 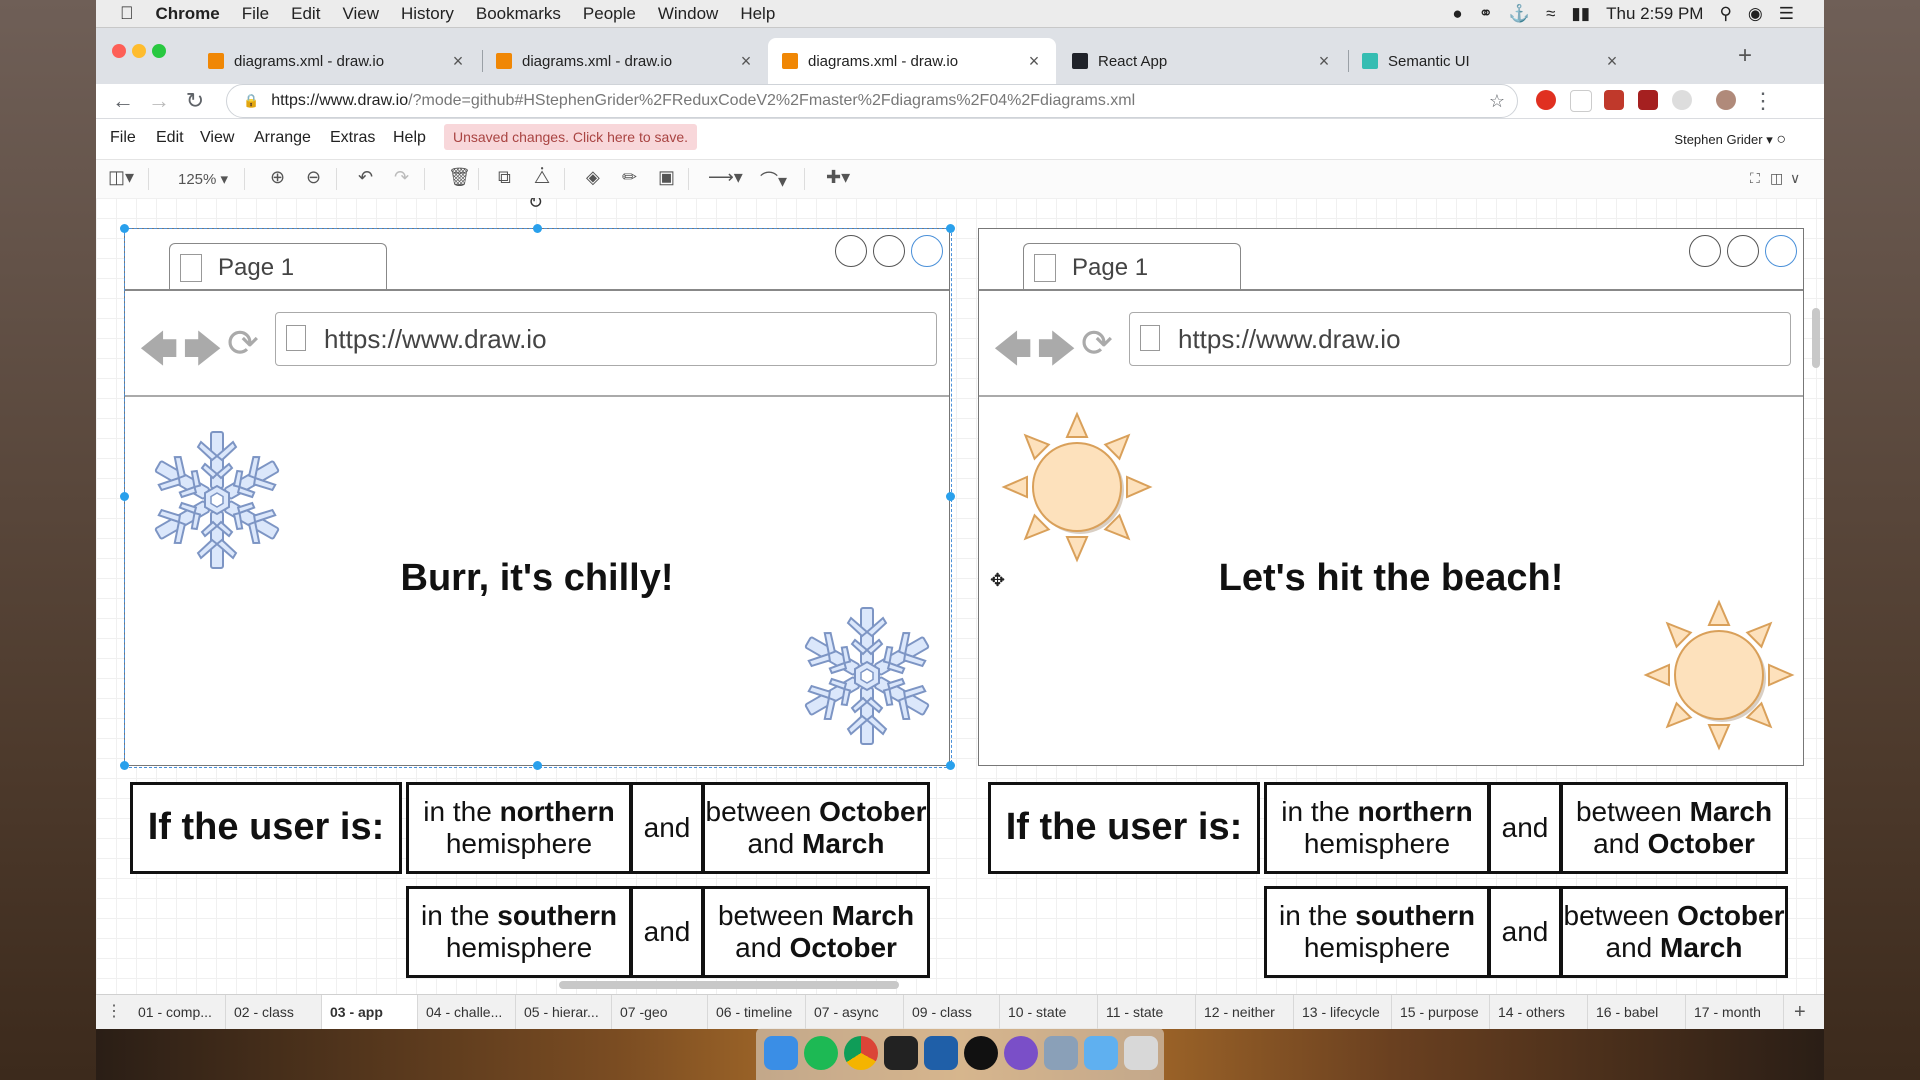 I want to click on page-tab: 07 -geo, so click(x=660, y=1012).